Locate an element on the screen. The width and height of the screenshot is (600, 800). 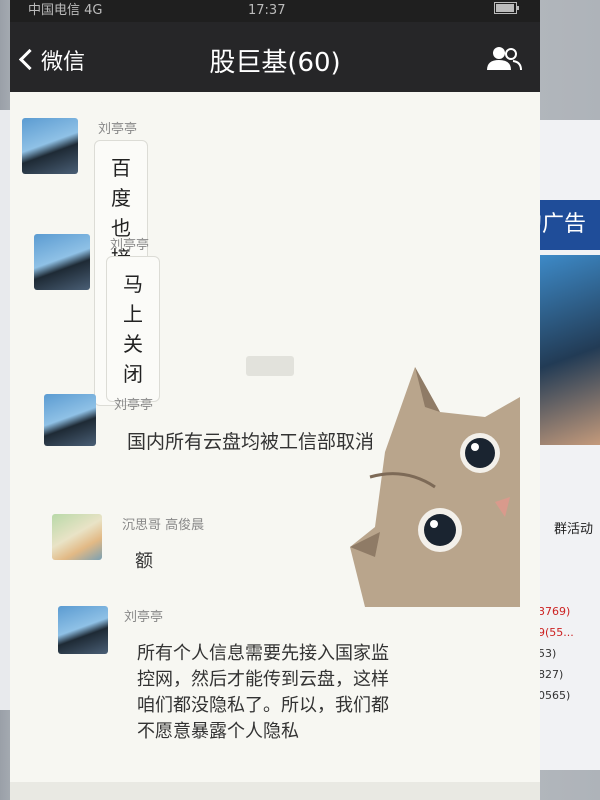
group-people-icon is located at coordinates (504, 59).